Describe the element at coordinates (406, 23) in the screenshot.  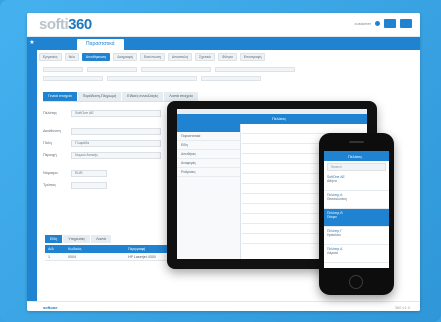
I see `logout-button` at that location.